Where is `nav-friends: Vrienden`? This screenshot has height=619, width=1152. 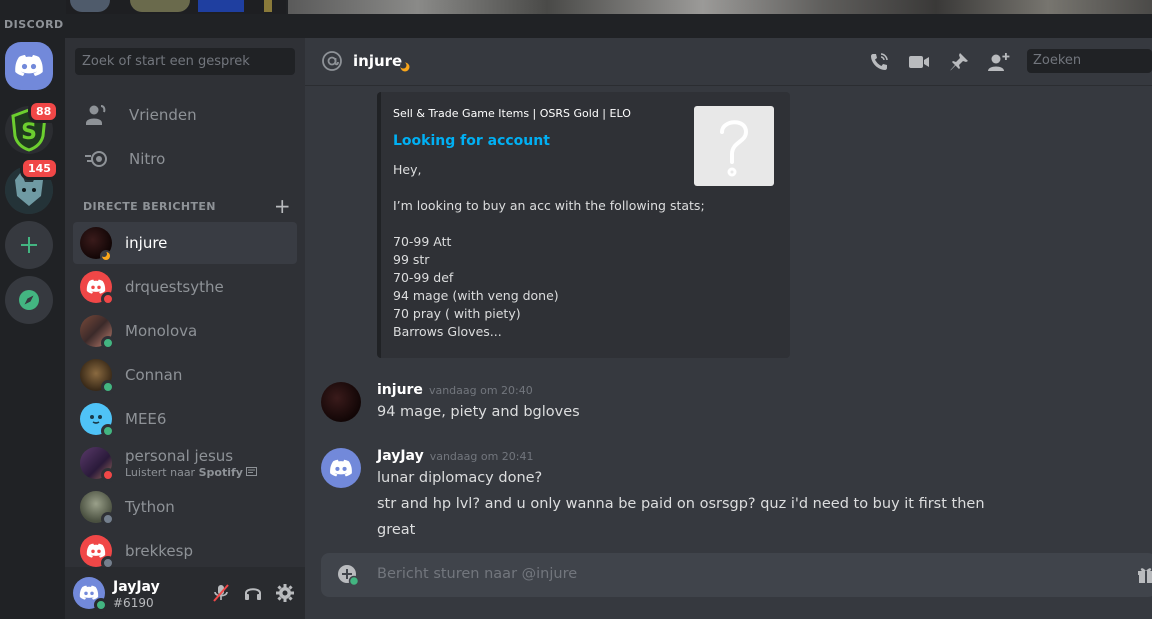 nav-friends: Vrienden is located at coordinates (185, 115).